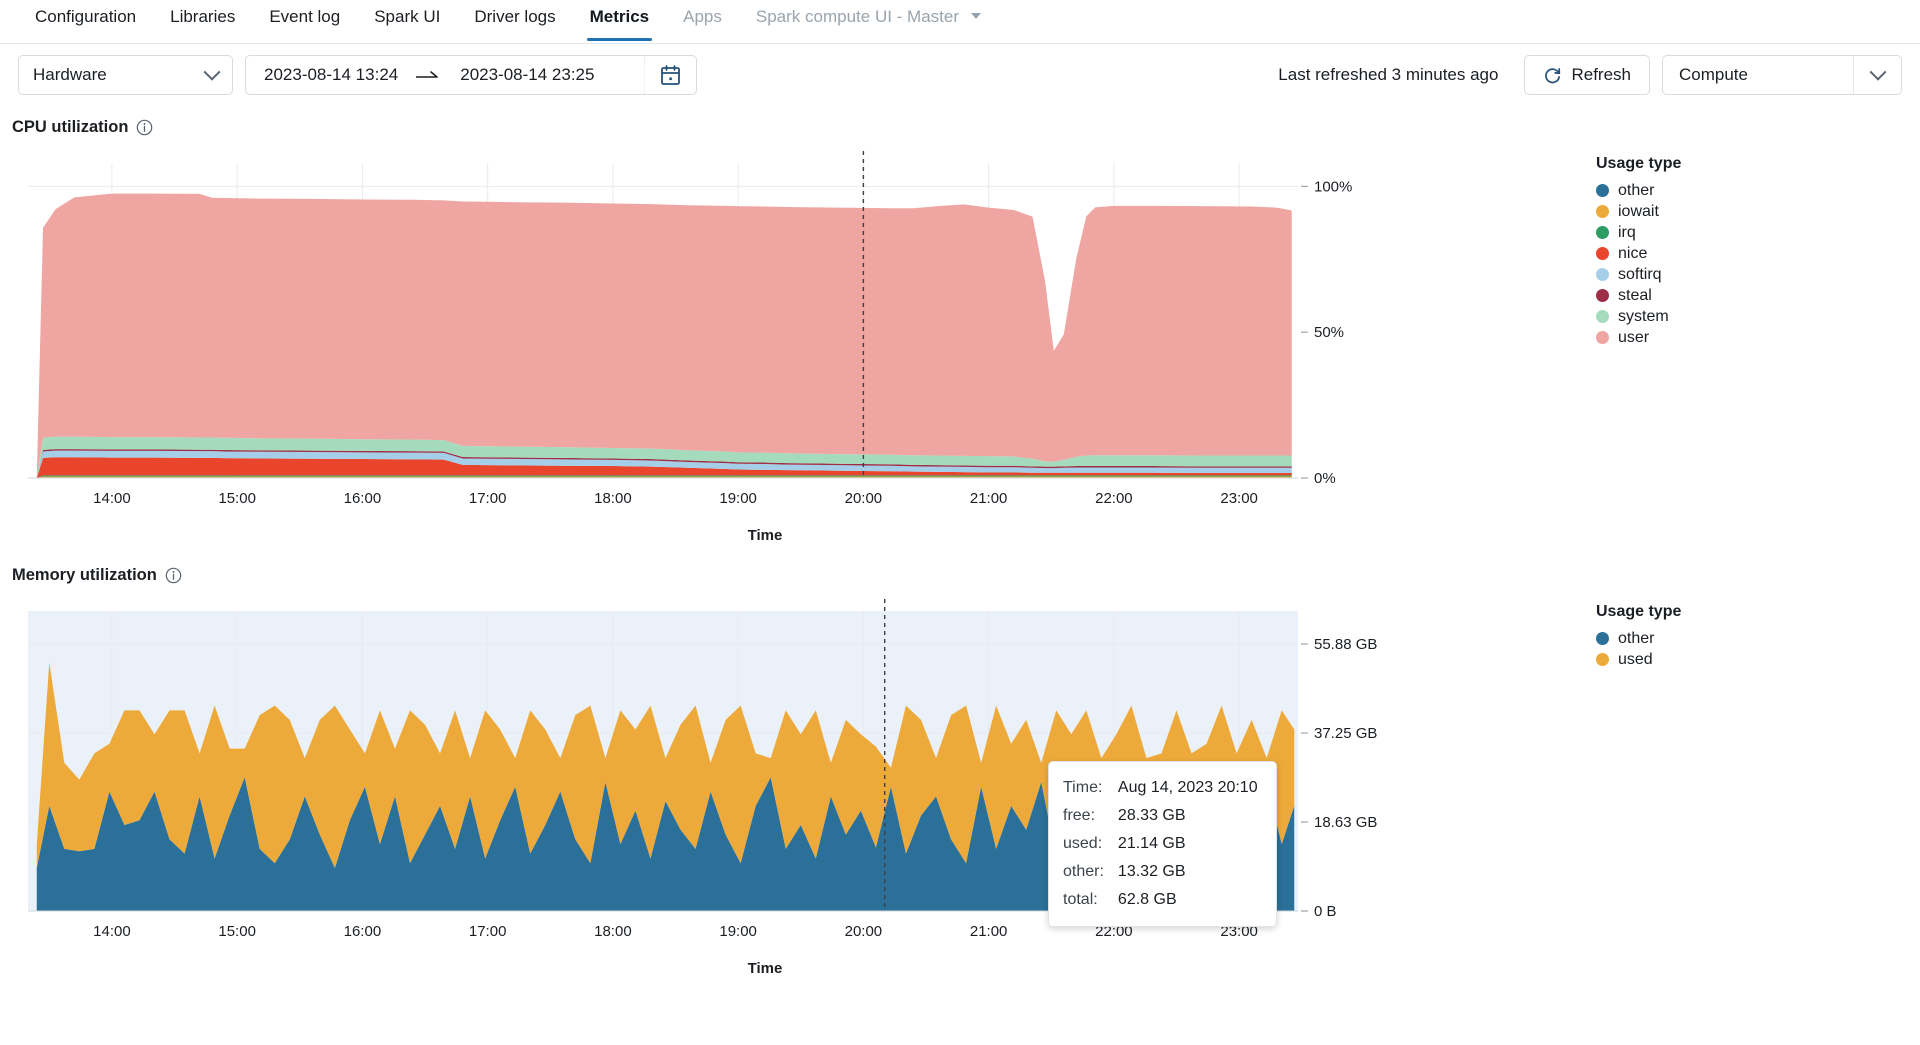 The height and width of the screenshot is (1045, 1920). What do you see at coordinates (960, 568) in the screenshot?
I see `memory-utilization-title: Memory utilization` at bounding box center [960, 568].